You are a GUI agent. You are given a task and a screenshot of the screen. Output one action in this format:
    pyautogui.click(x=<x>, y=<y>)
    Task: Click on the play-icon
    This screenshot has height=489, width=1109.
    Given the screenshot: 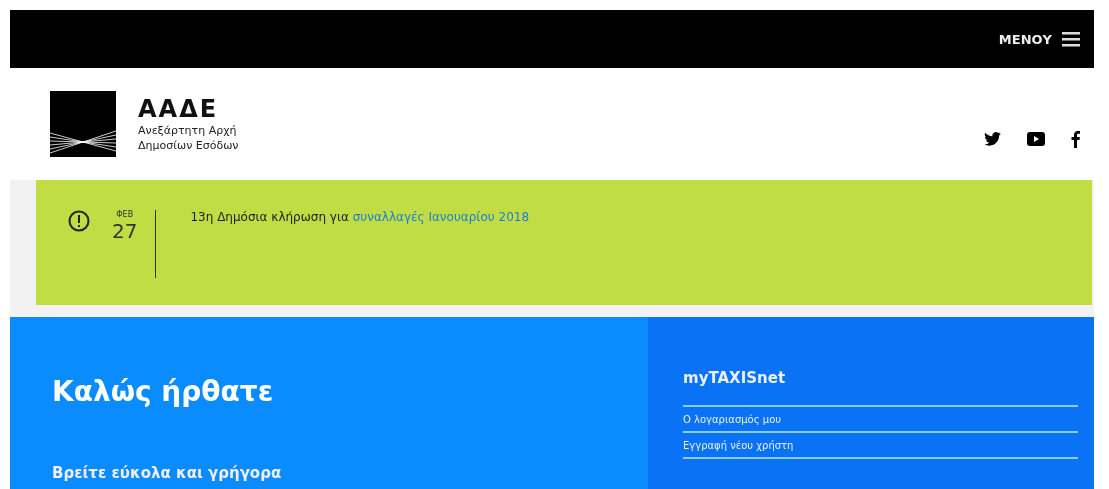 What is the action you would take?
    pyautogui.click(x=1036, y=139)
    